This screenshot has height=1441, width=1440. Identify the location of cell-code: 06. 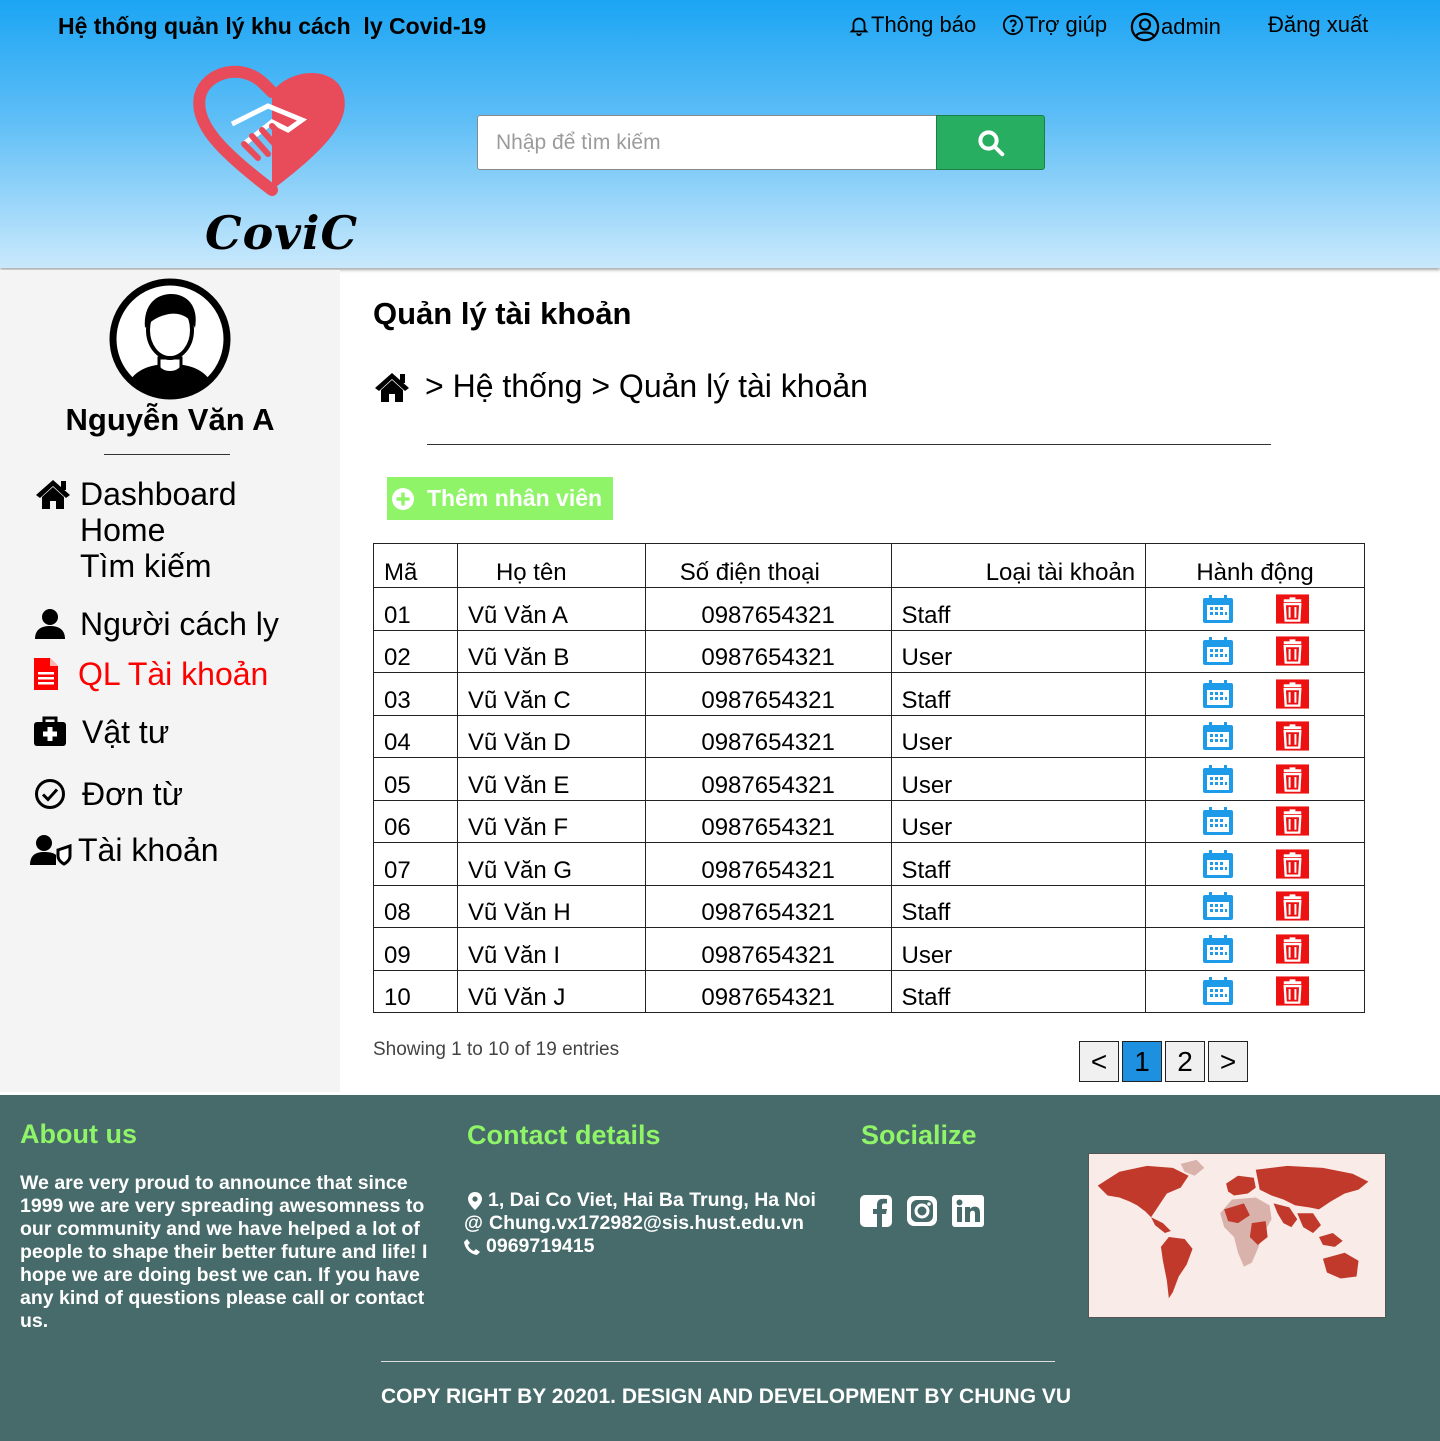
(415, 821).